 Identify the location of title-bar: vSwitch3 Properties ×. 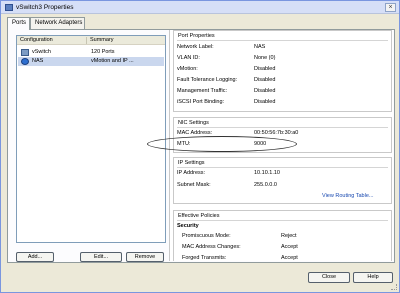
(200, 7).